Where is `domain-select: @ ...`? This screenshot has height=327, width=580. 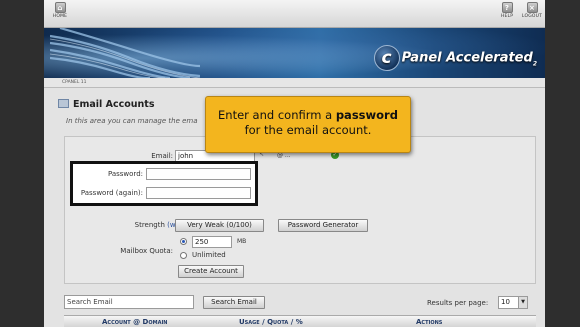 domain-select: @ ... is located at coordinates (284, 155).